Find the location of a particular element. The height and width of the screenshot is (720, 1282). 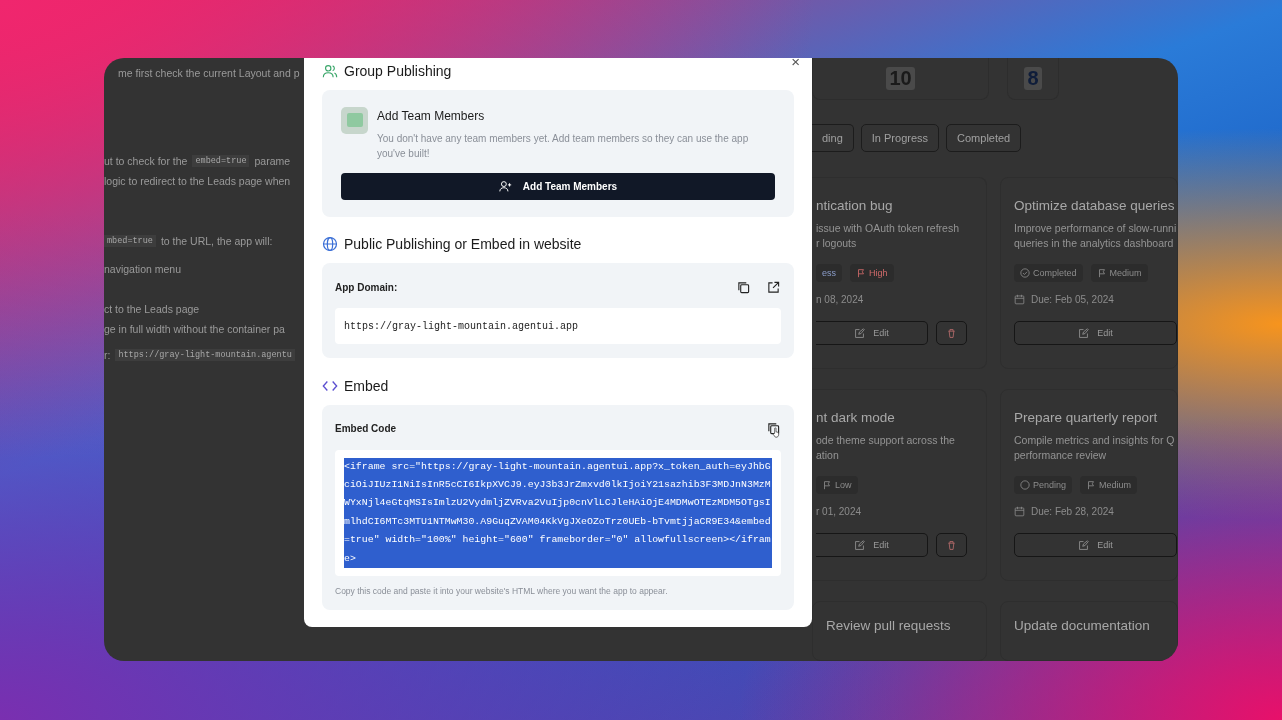

external-link-button is located at coordinates (773, 287).